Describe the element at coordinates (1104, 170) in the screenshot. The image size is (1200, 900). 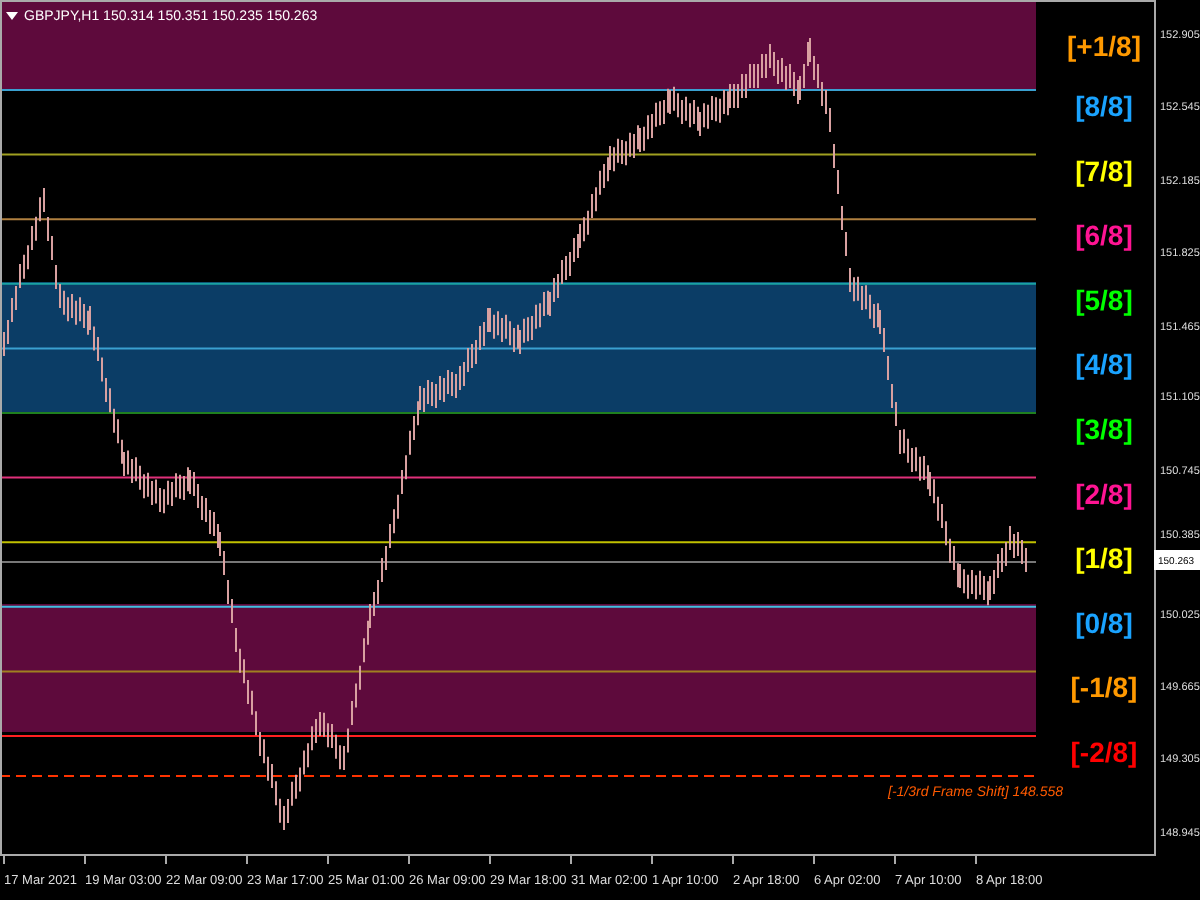
I see `level-label: [7/8]` at that location.